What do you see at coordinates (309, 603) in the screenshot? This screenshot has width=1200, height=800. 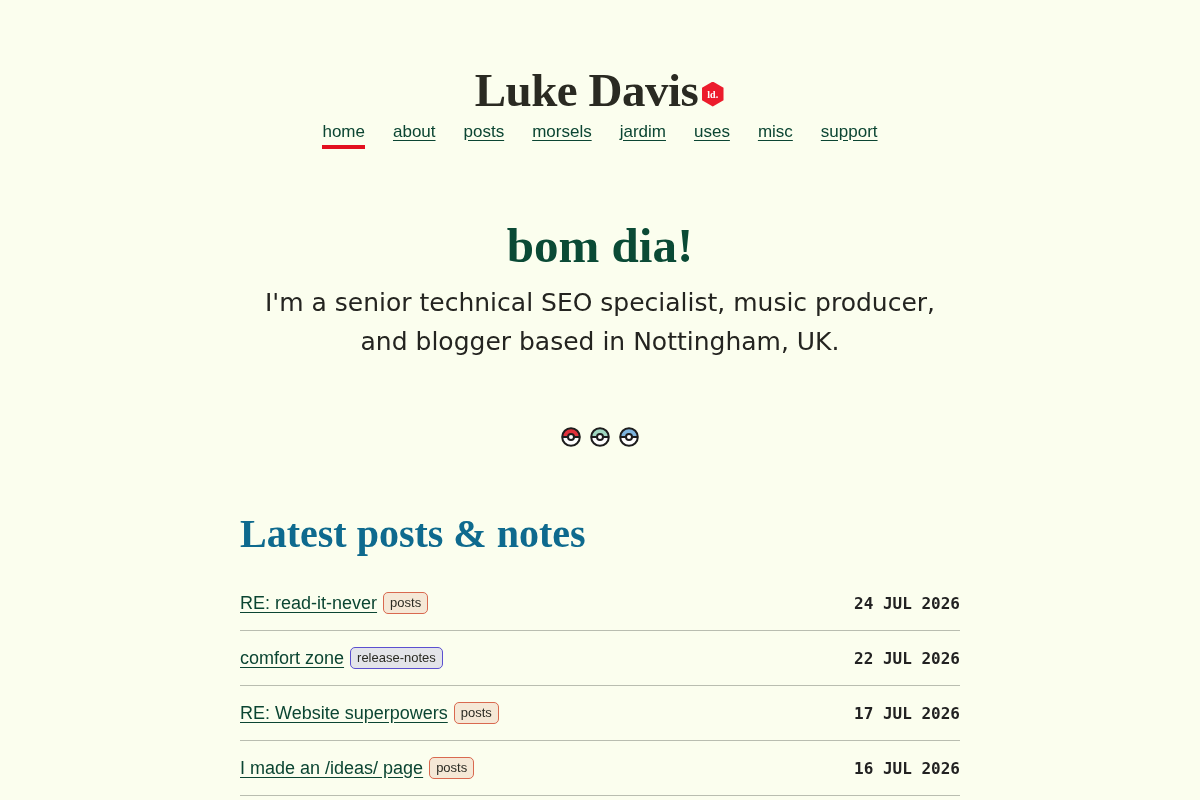 I see `post-link: RE: read-it-never` at bounding box center [309, 603].